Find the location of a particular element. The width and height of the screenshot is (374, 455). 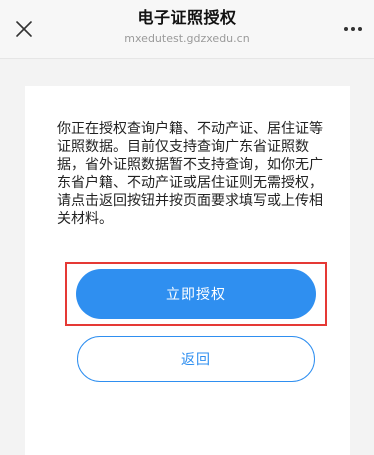

back-button: 返回 is located at coordinates (196, 359).